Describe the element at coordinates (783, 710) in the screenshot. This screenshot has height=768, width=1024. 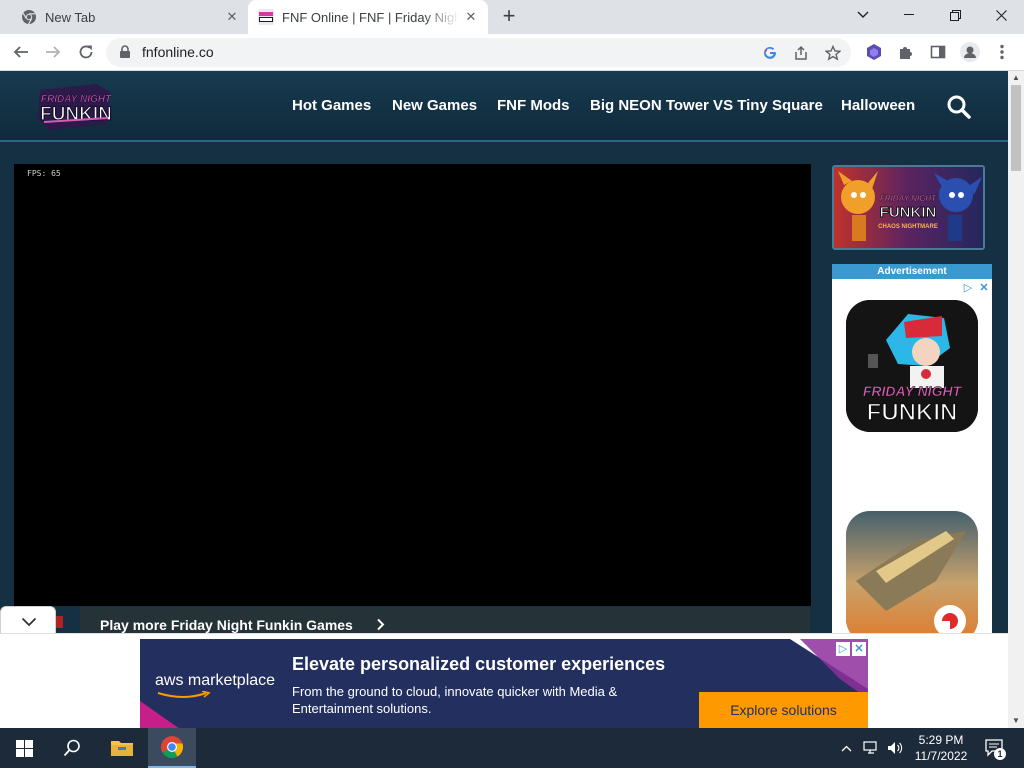
I see `explore-solutions-button: Explore solutions` at that location.